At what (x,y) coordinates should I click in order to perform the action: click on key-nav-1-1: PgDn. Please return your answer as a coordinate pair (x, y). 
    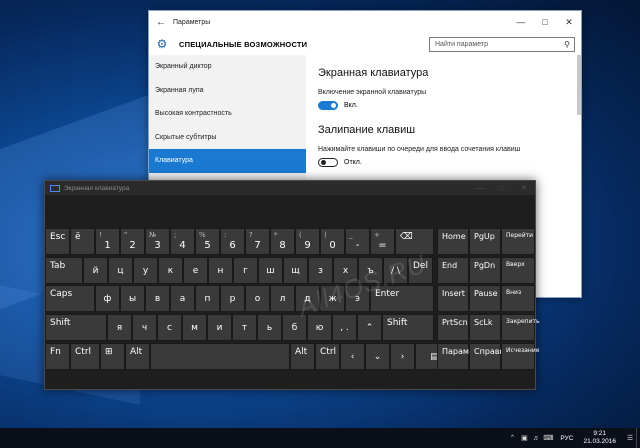
    Looking at the image, I should click on (485, 270).